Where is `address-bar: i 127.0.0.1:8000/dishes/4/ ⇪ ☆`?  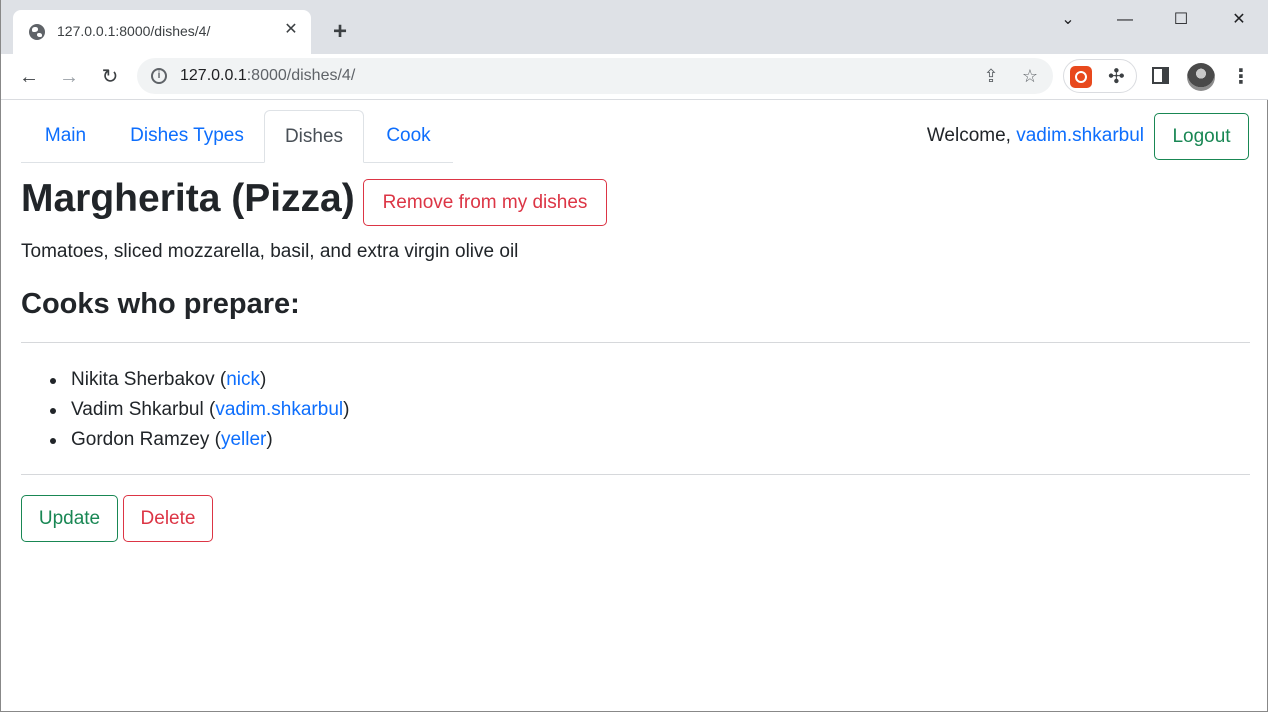
address-bar: i 127.0.0.1:8000/dishes/4/ ⇪ ☆ is located at coordinates (595, 76).